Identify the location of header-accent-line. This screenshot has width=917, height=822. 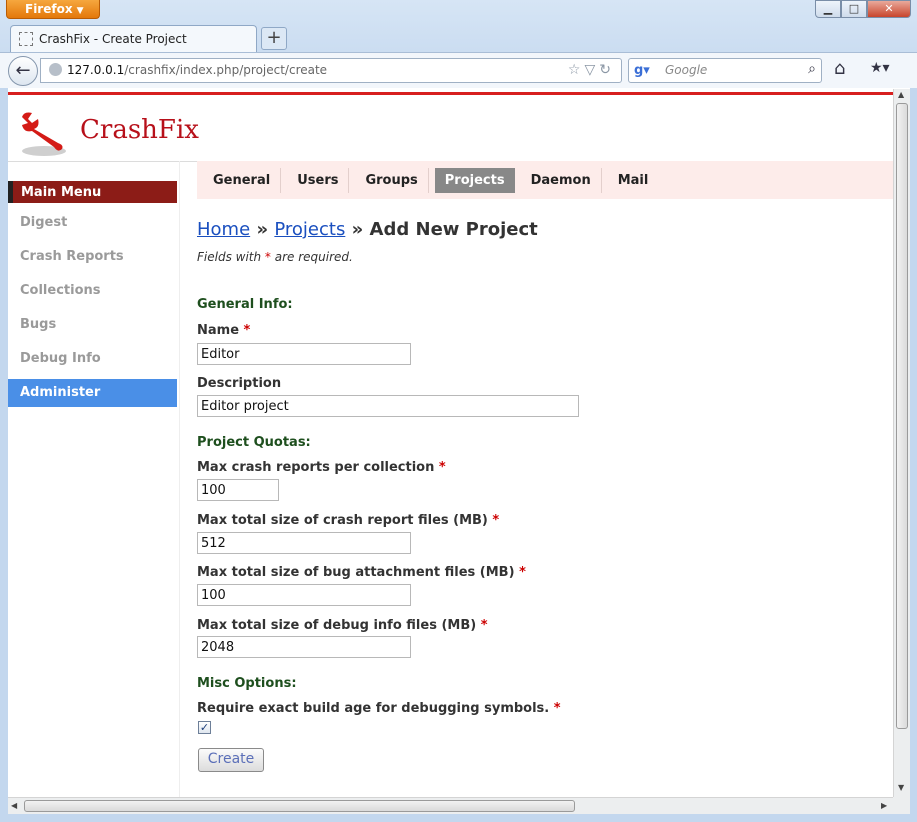
(450, 93).